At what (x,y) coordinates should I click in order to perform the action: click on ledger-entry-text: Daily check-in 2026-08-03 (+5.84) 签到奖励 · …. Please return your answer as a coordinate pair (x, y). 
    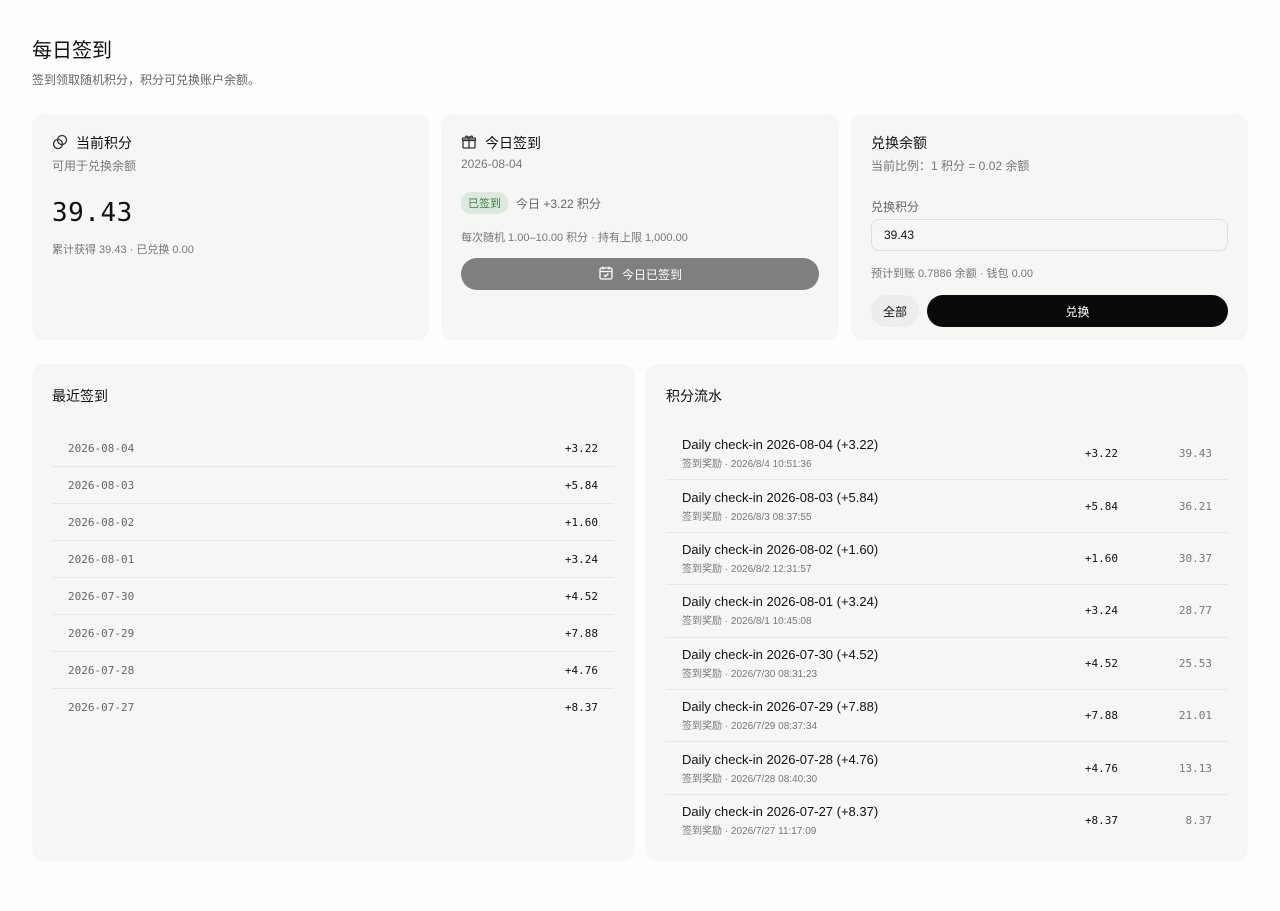
    Looking at the image, I should click on (860, 506).